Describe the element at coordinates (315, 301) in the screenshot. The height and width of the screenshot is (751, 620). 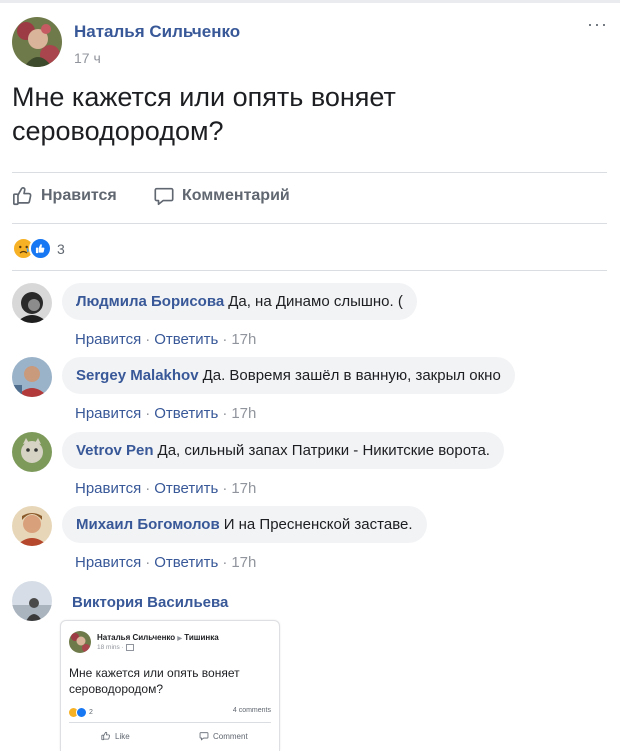
I see `comment-text: Да, на Динамо слышно. (` at that location.